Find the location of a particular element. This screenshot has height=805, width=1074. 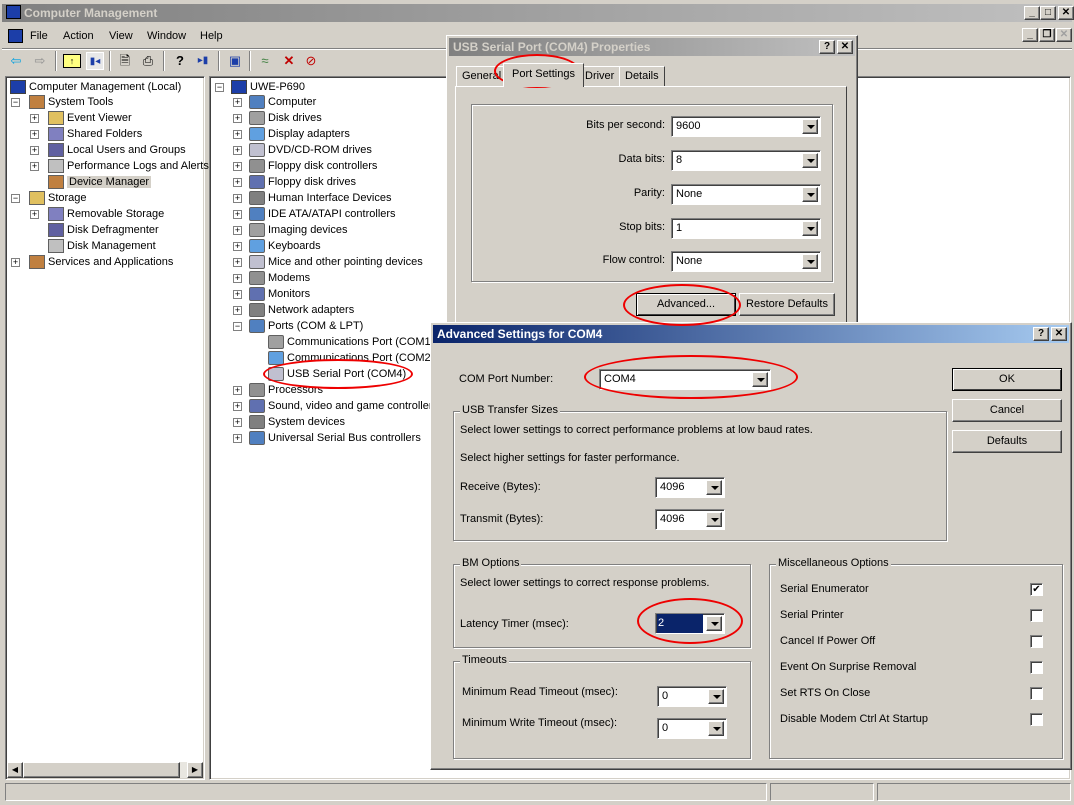

port-device-item: Communications Port (COM1) is located at coordinates (351, 342).